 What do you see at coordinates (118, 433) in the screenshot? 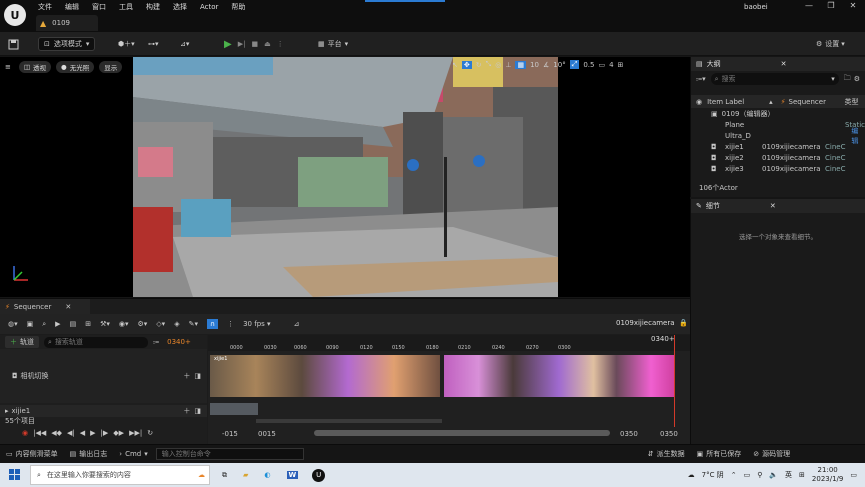
I see `next-key-icon: ◆▶` at bounding box center [118, 433].